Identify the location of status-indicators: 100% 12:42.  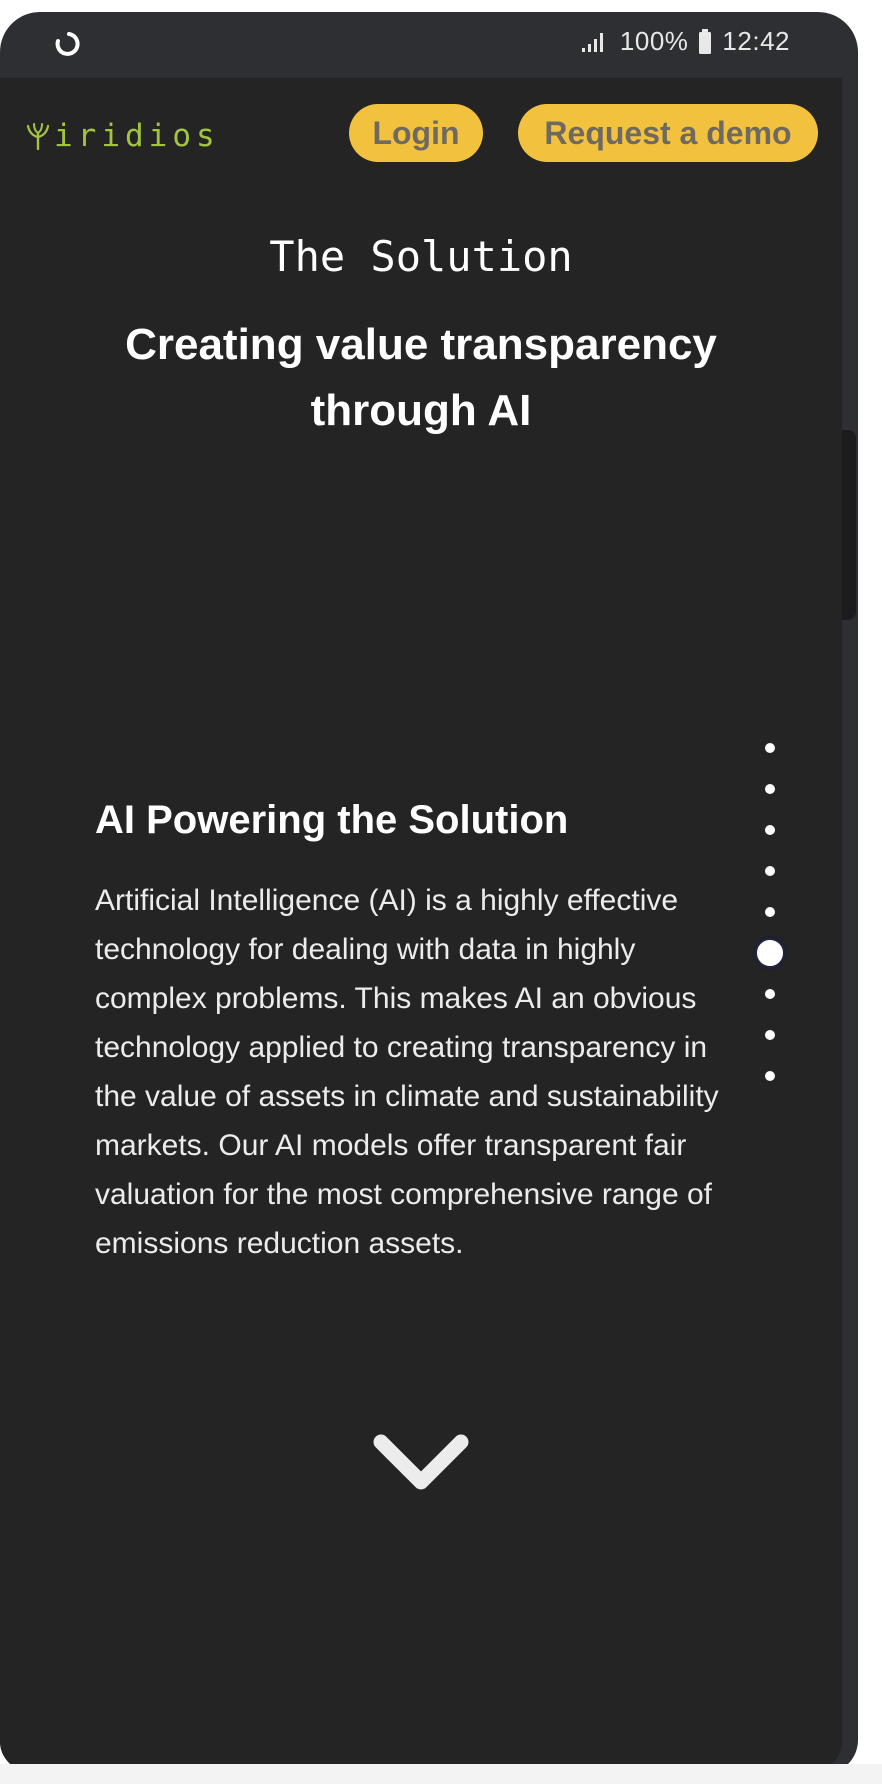
(685, 41).